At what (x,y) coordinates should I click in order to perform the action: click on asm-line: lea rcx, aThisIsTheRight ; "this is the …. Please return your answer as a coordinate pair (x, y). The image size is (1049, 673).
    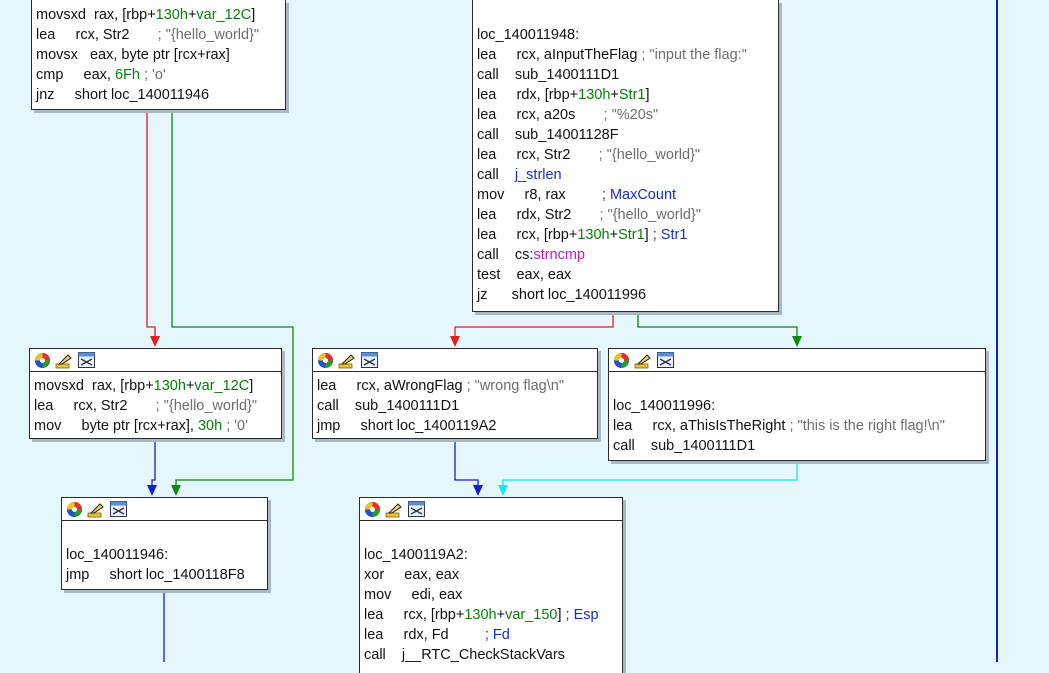
    Looking at the image, I should click on (779, 426).